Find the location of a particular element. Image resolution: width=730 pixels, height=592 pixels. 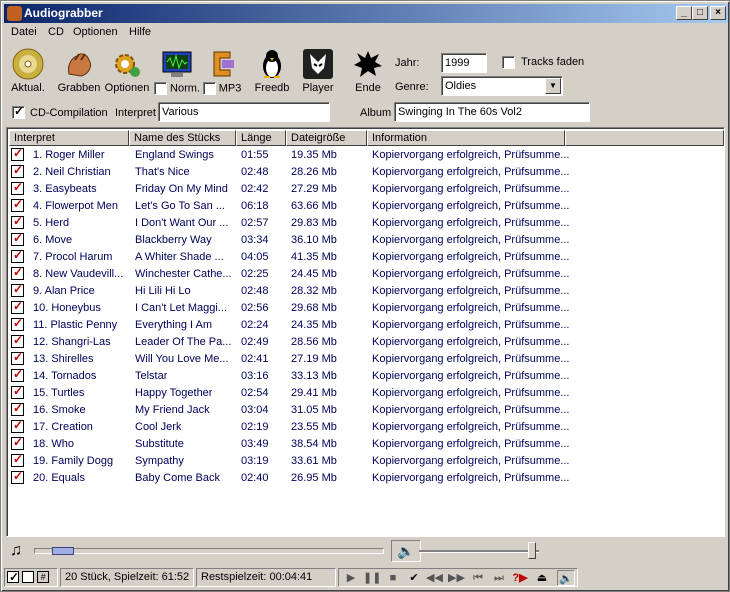

genre-select: Oldies ▼ is located at coordinates (502, 86).